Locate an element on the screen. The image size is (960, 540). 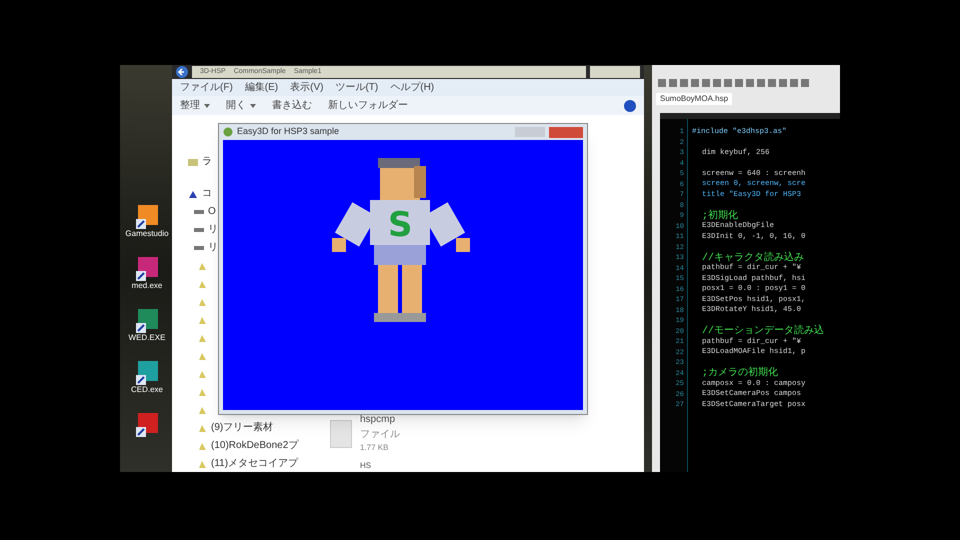
tree-item: O is located at coordinates (212, 212).